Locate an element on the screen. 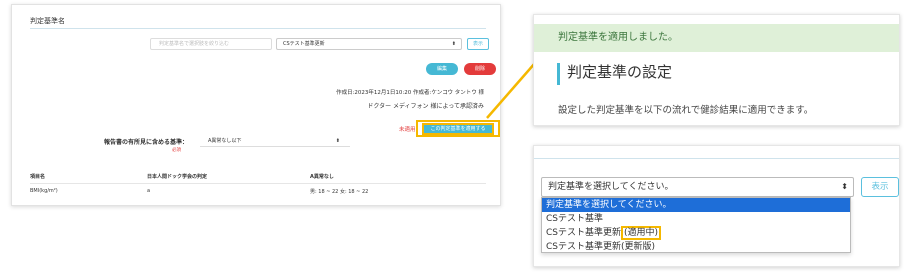 Image resolution: width=909 pixels, height=272 pixels. heading-accent-bar is located at coordinates (558, 74).